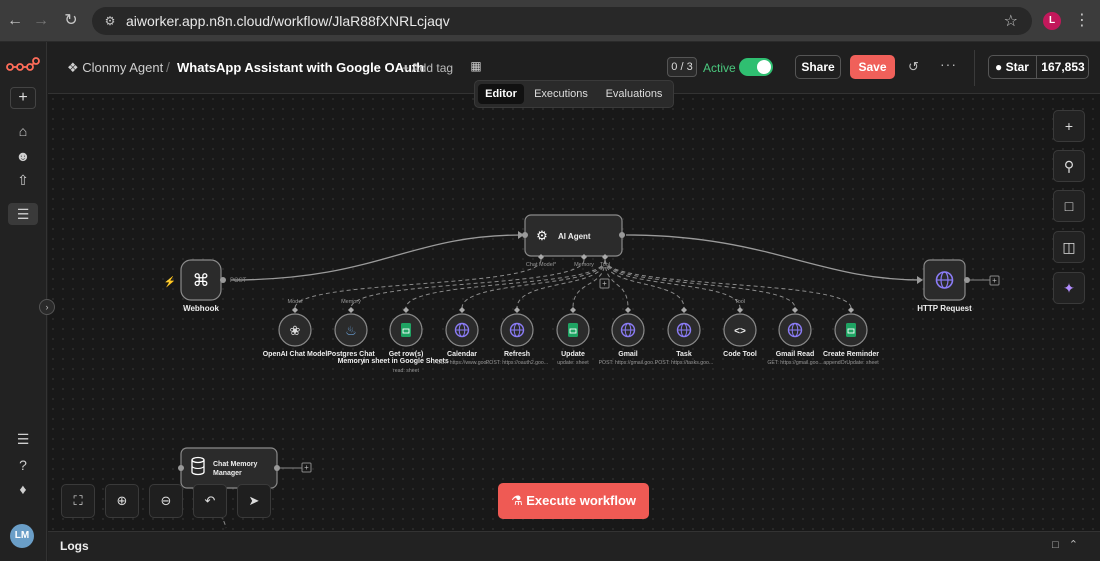 This screenshot has height=561, width=1100. Describe the element at coordinates (115, 68) in the screenshot. I see `project-breadcrumb: ❖ Clonmy Agent` at that location.